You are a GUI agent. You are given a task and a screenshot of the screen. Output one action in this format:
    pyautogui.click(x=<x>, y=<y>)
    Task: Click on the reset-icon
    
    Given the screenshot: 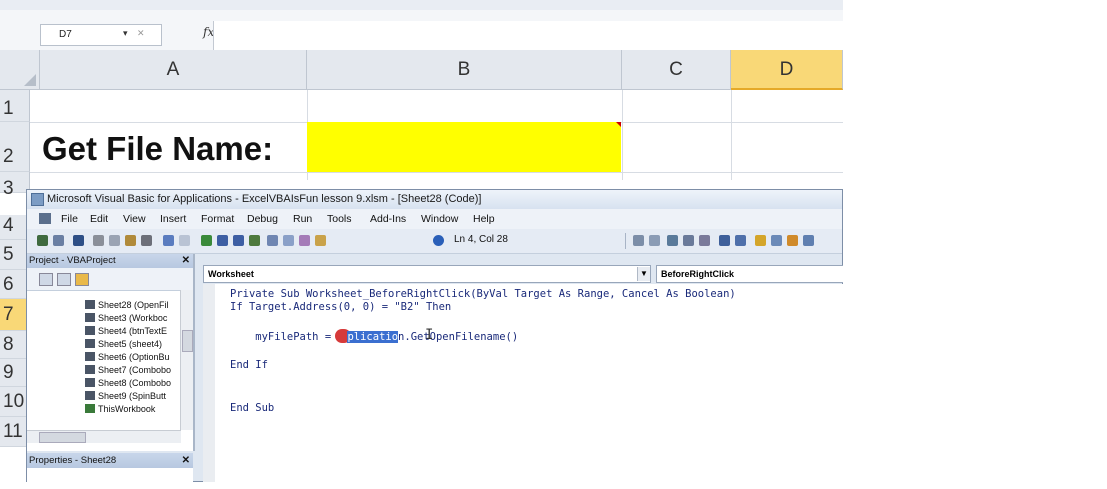 What is the action you would take?
    pyautogui.click(x=238, y=240)
    